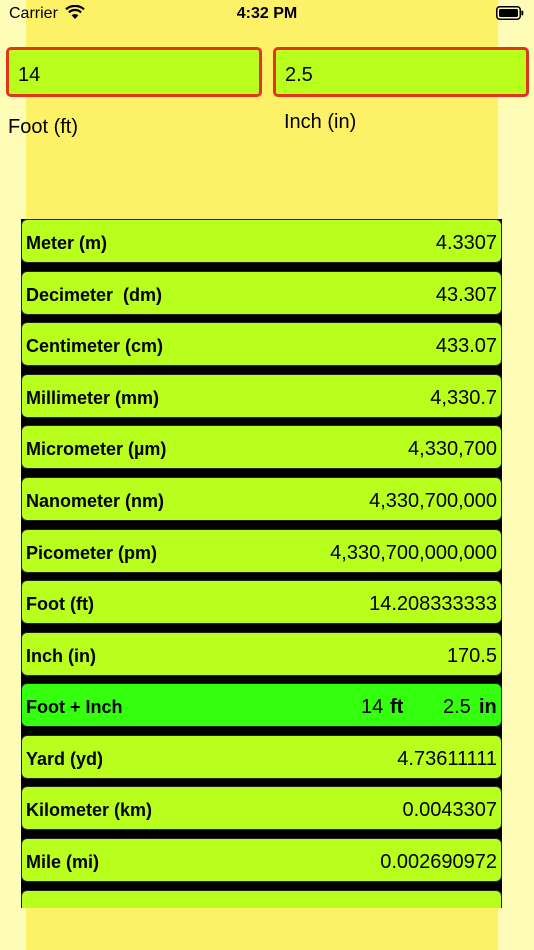 The width and height of the screenshot is (534, 950). What do you see at coordinates (61, 656) in the screenshot?
I see `unit-name: Inch (in)` at bounding box center [61, 656].